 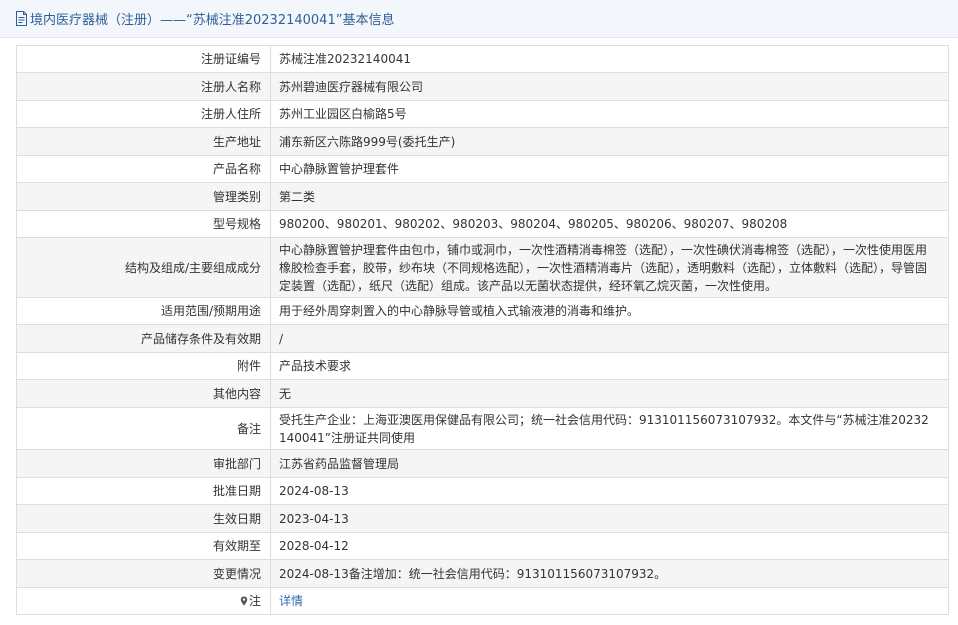 What do you see at coordinates (143, 573) in the screenshot?
I see `row-label-changes: 变更情况` at bounding box center [143, 573].